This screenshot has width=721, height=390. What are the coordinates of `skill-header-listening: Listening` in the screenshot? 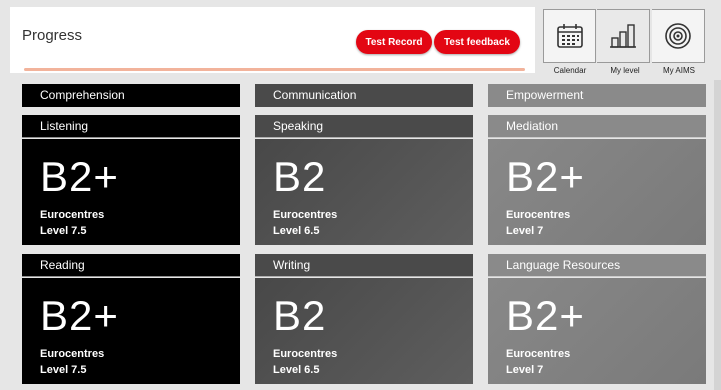 It's located at (131, 126).